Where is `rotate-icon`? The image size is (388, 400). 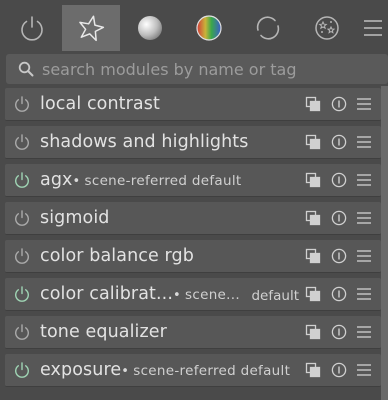
rotate-icon is located at coordinates (268, 28).